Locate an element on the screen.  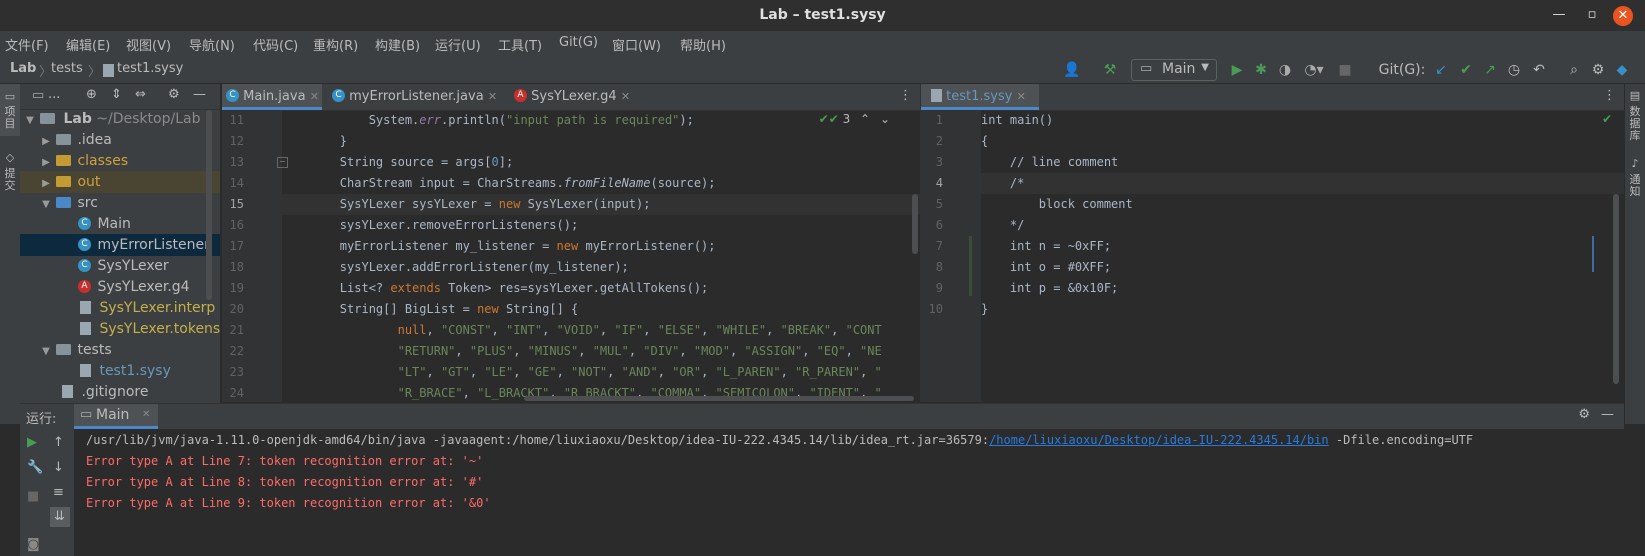
tree-item-sysylexer: C SysYLexer is located at coordinates (120, 266).